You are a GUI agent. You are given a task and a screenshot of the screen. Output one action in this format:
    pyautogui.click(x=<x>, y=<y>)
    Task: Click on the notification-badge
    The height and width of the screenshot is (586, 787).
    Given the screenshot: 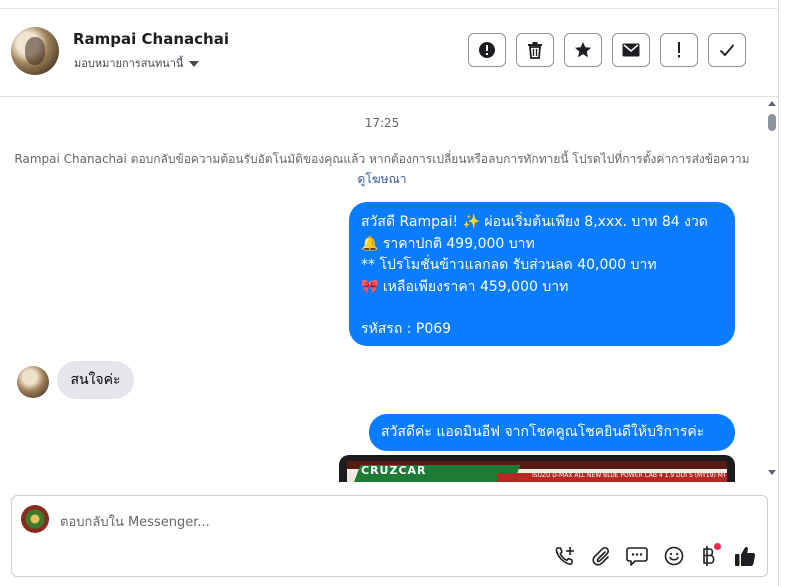 What is the action you would take?
    pyautogui.click(x=717, y=546)
    